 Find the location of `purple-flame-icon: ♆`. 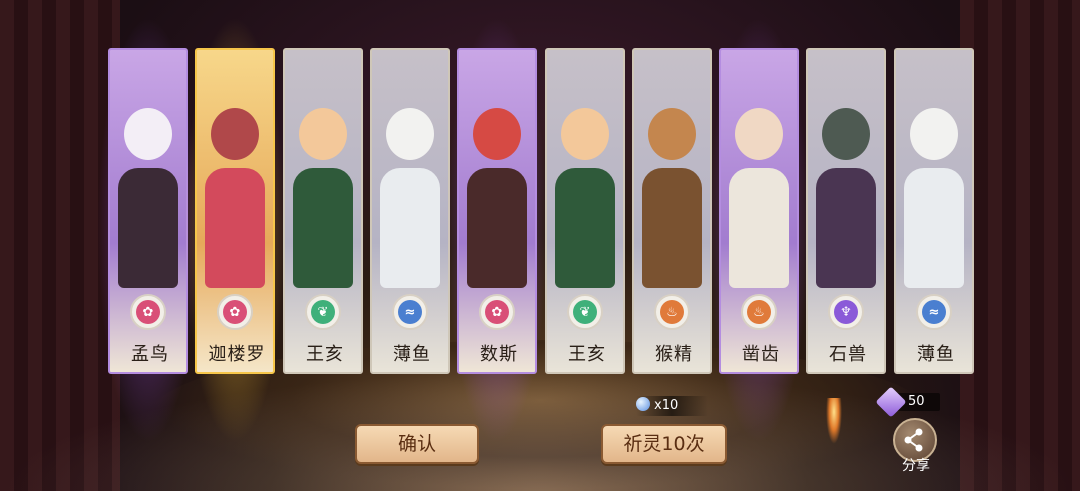

purple-flame-icon: ♆ is located at coordinates (846, 312).